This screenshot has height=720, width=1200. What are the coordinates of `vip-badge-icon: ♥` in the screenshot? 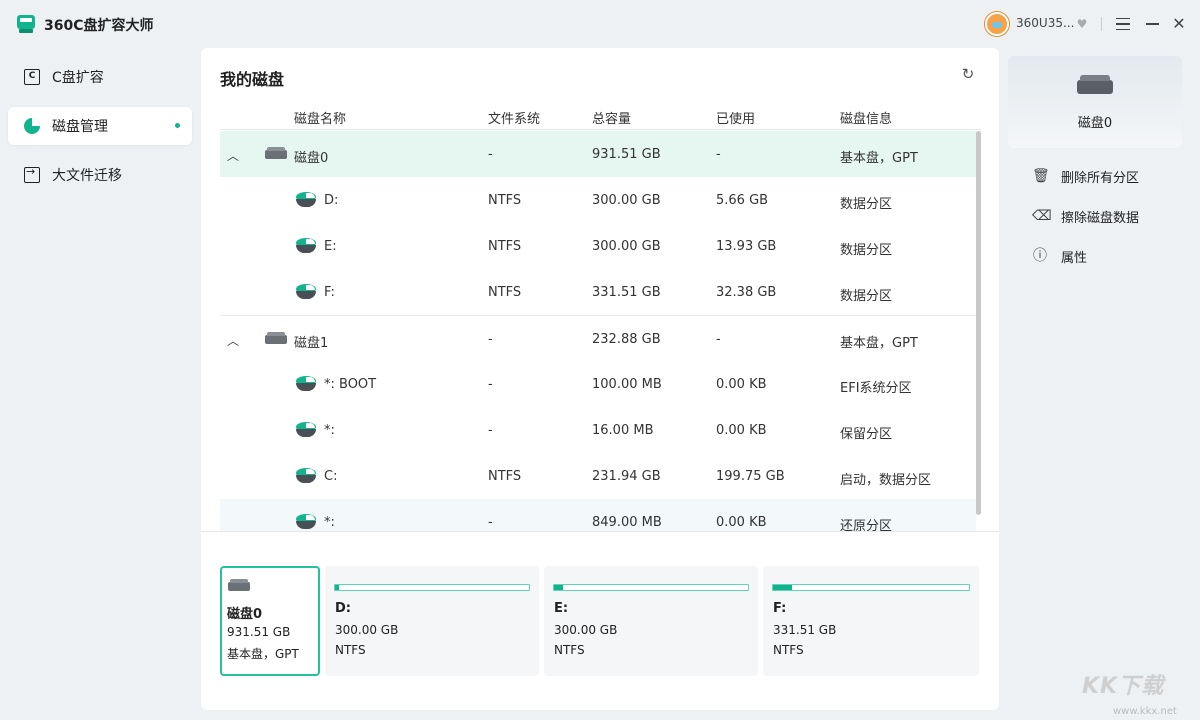 It's located at (1082, 24).